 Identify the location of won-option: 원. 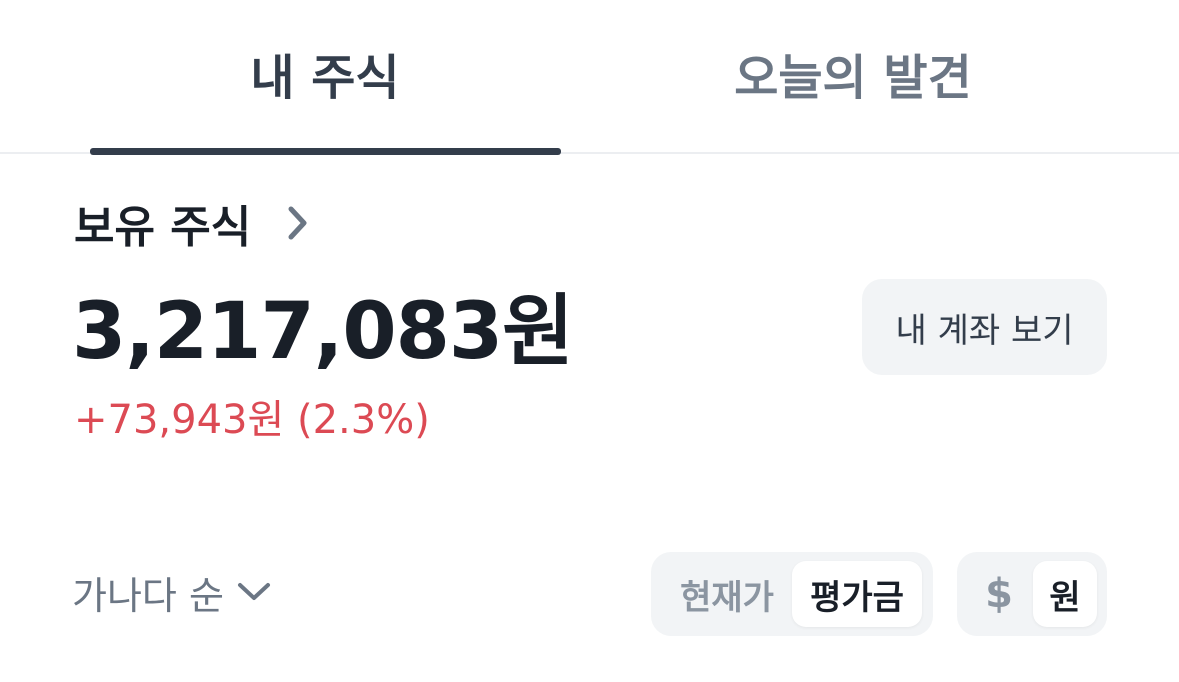
(1065, 594).